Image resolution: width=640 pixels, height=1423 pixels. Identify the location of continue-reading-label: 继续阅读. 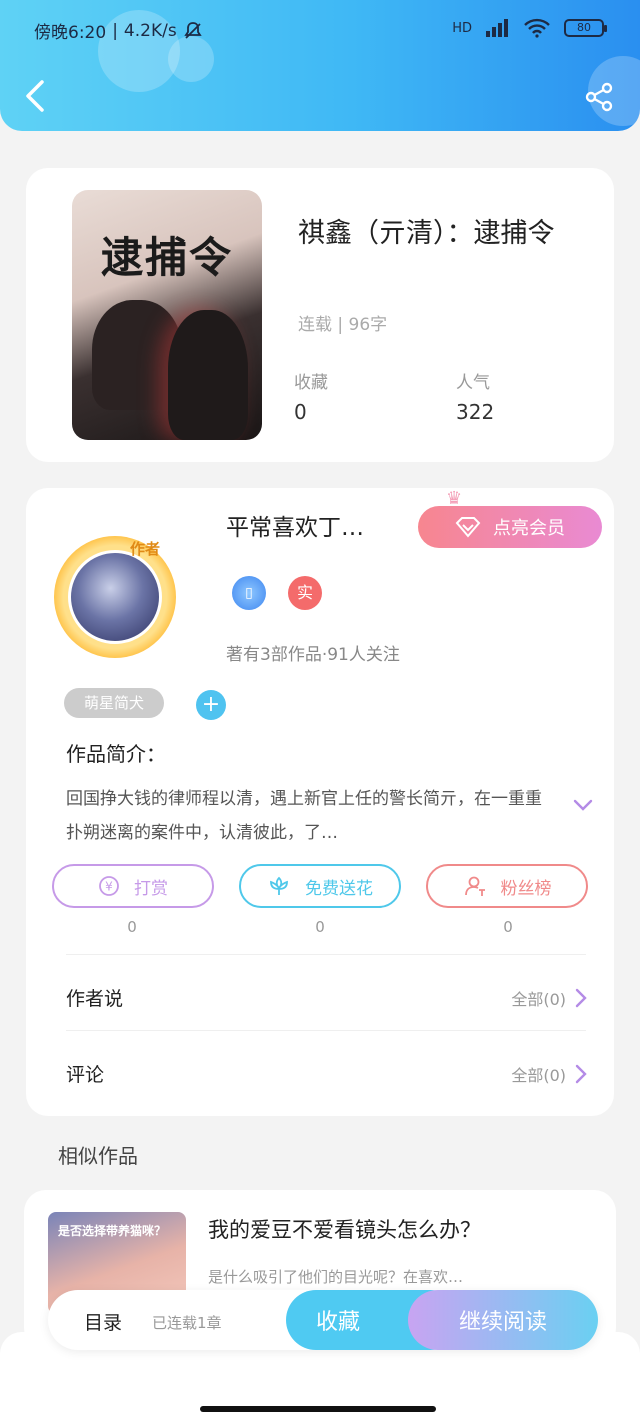
(502, 1322).